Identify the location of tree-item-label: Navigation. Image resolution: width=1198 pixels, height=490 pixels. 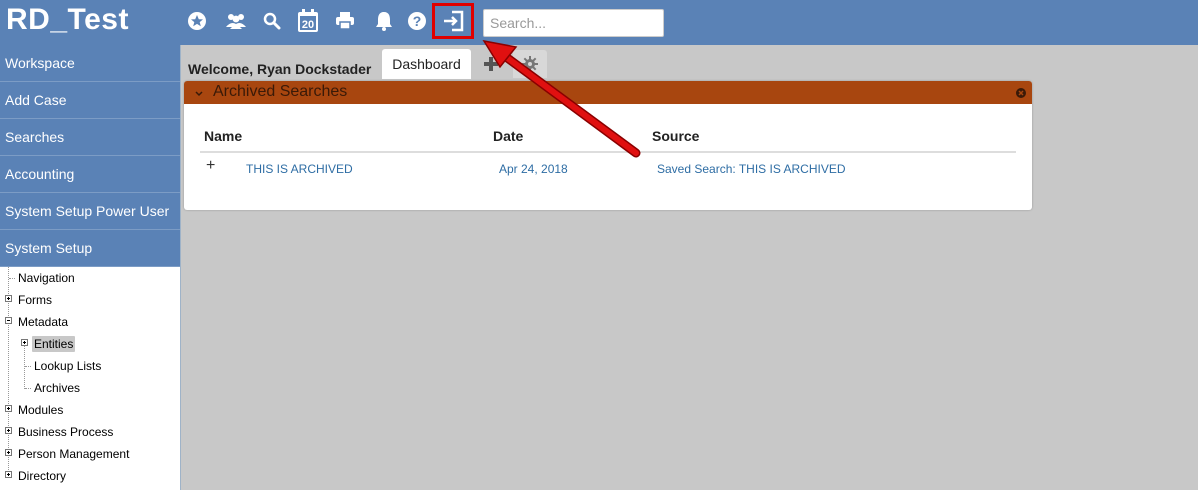
(46, 278).